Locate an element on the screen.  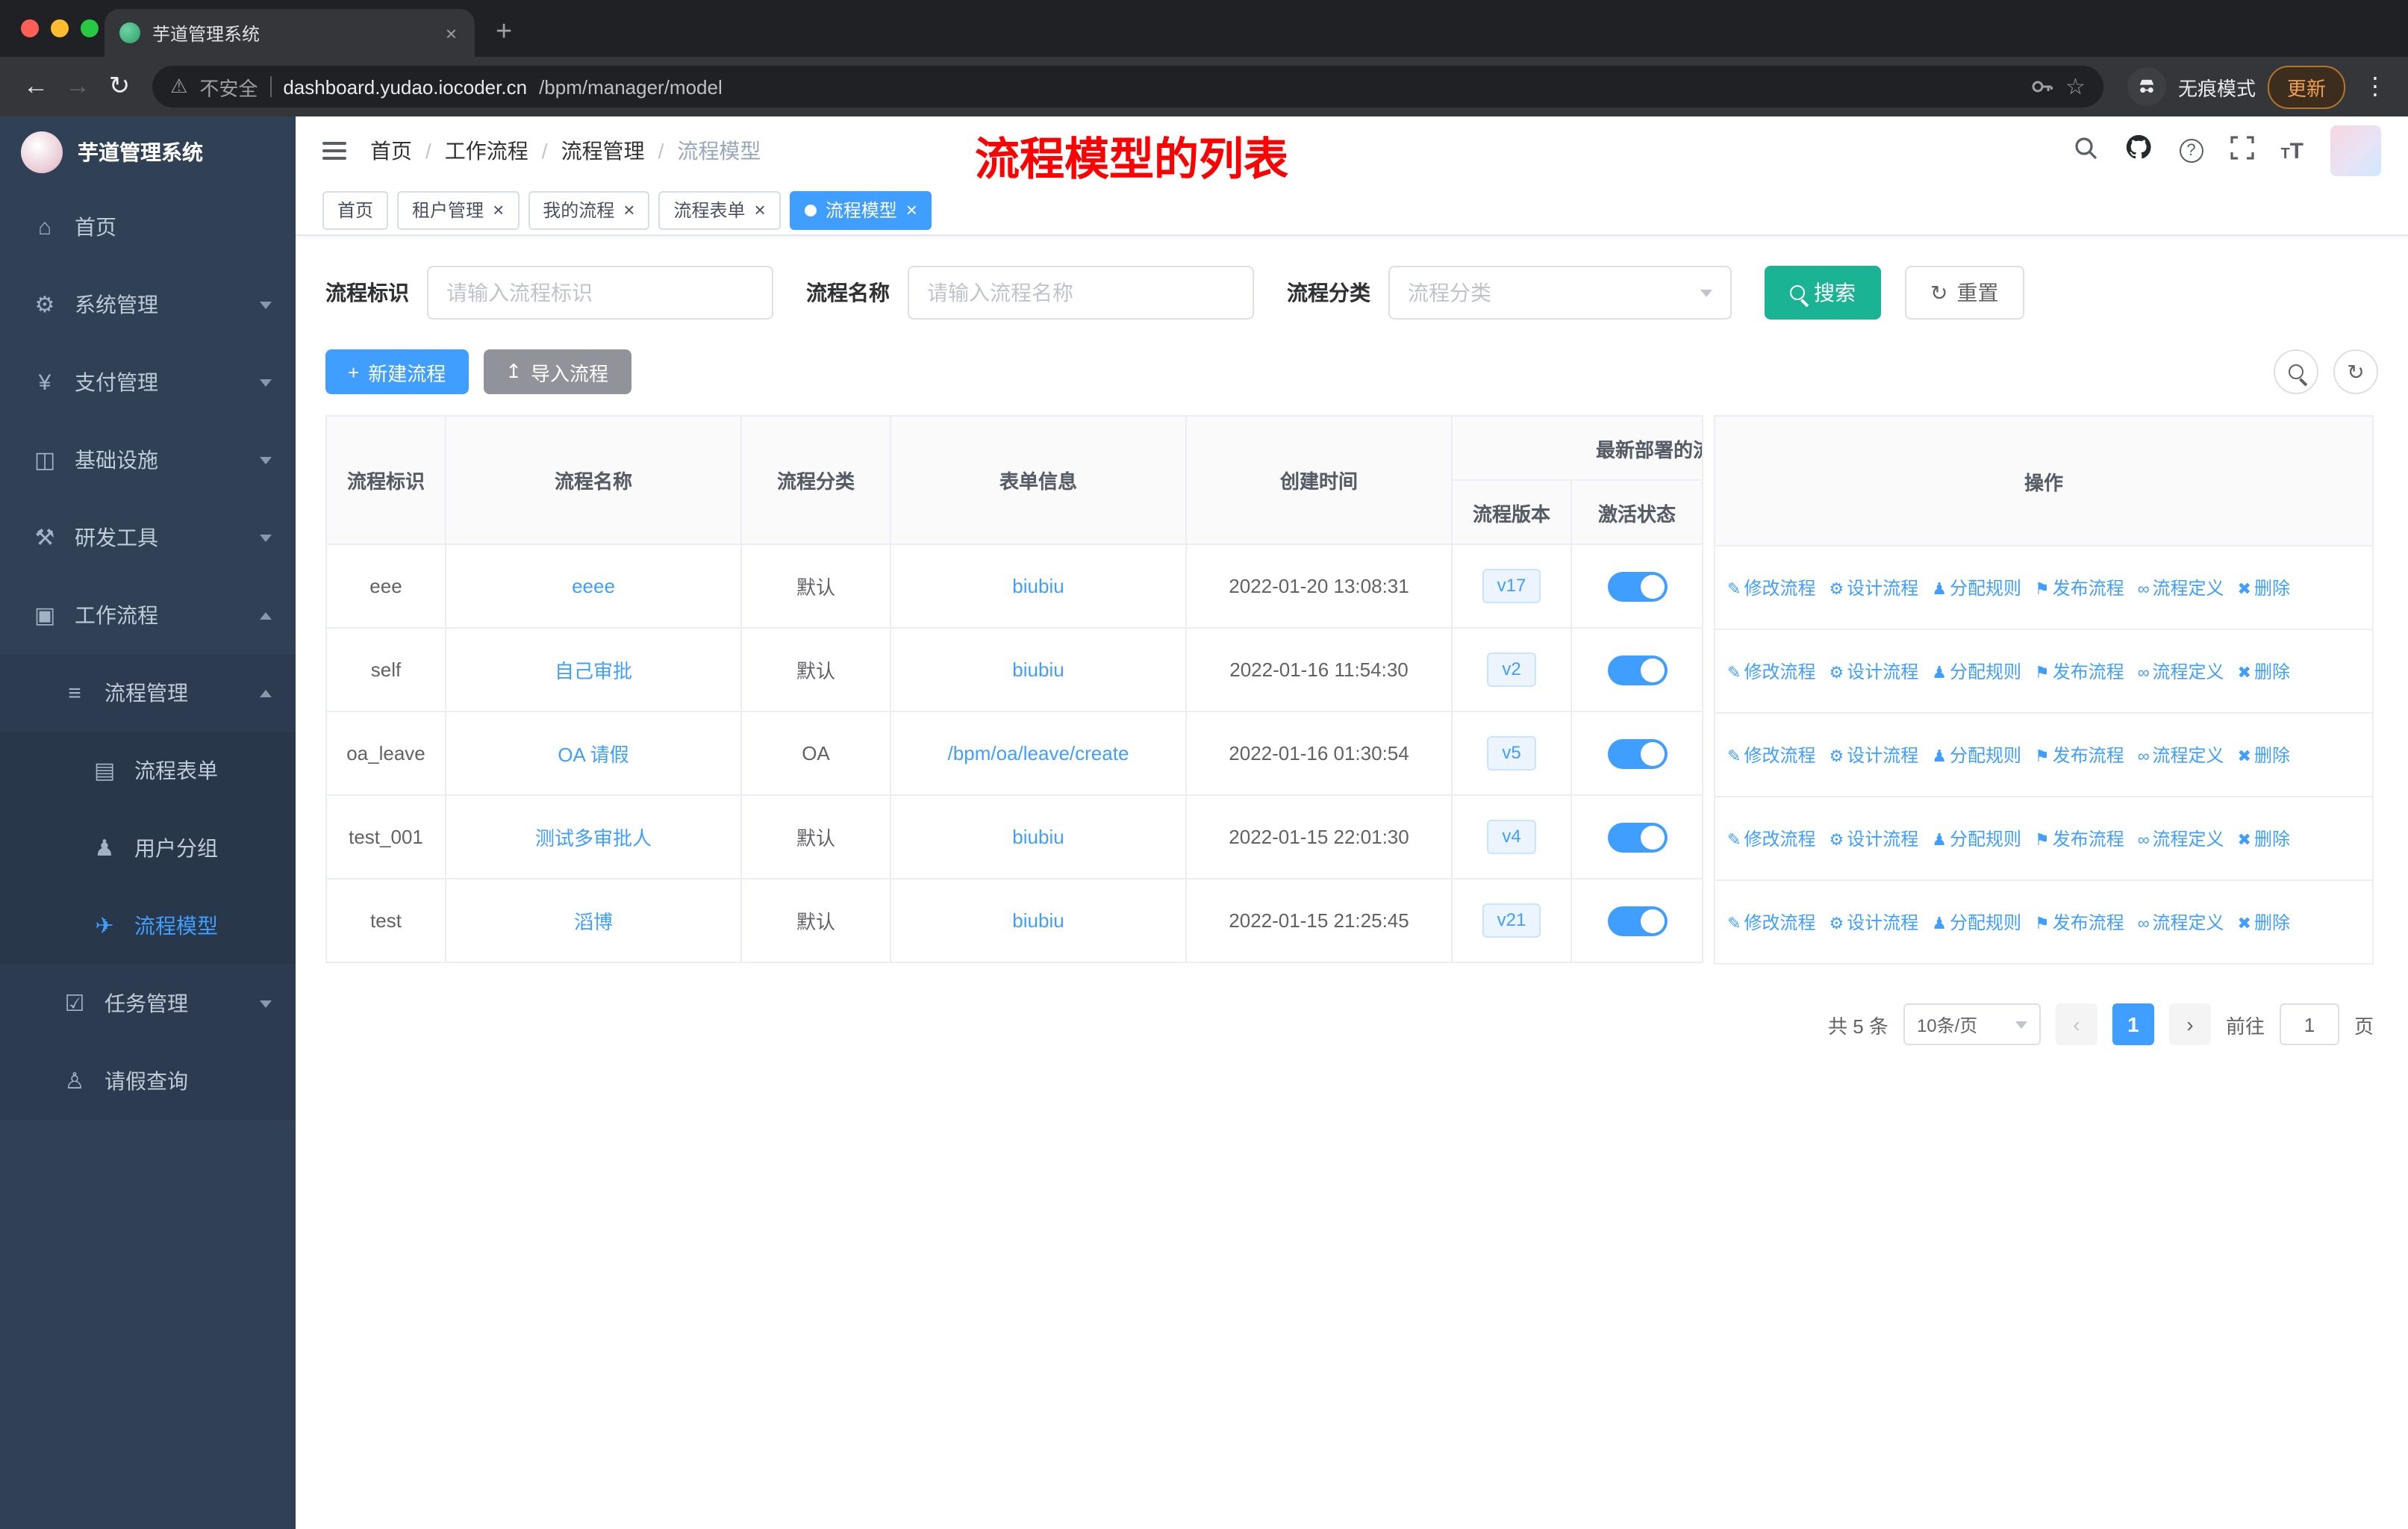
sidebar-item-devtools: 研发工具 is located at coordinates (148, 538).